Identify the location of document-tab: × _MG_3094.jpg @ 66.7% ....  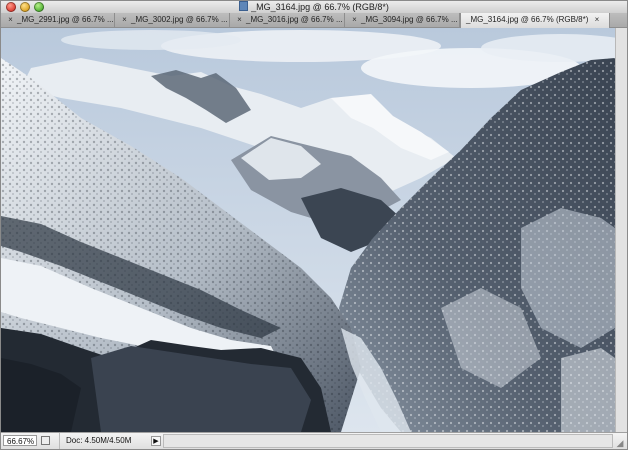
(402, 20).